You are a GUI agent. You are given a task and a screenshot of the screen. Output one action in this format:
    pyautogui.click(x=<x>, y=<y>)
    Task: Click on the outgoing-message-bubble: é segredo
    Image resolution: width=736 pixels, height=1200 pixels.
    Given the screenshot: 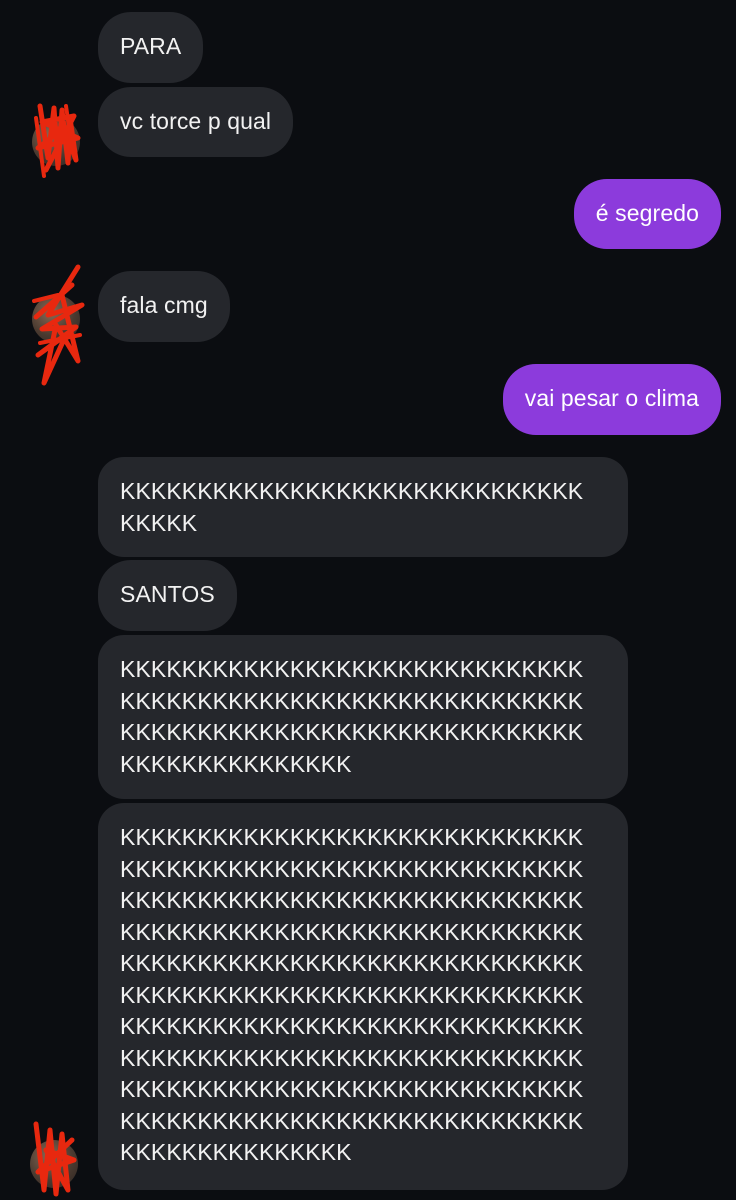 What is the action you would take?
    pyautogui.click(x=647, y=214)
    